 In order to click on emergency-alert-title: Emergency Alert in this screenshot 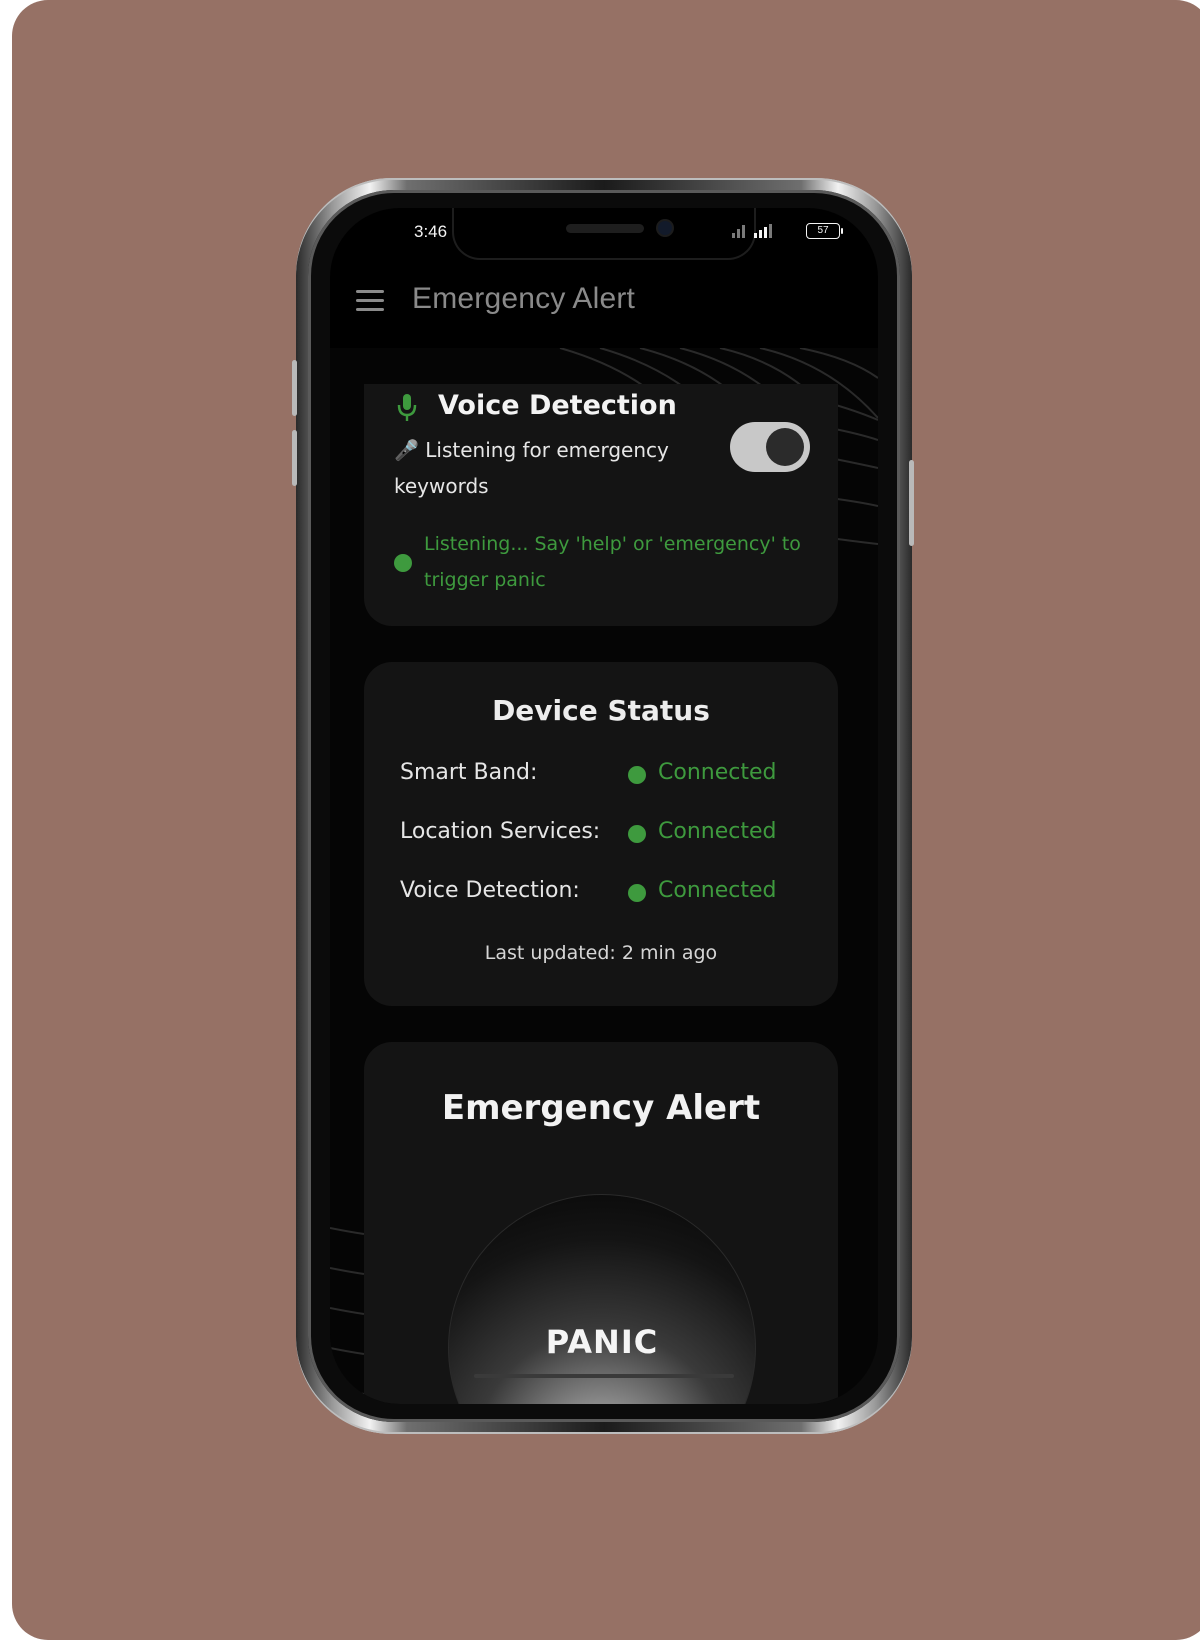, I will do `click(601, 1108)`.